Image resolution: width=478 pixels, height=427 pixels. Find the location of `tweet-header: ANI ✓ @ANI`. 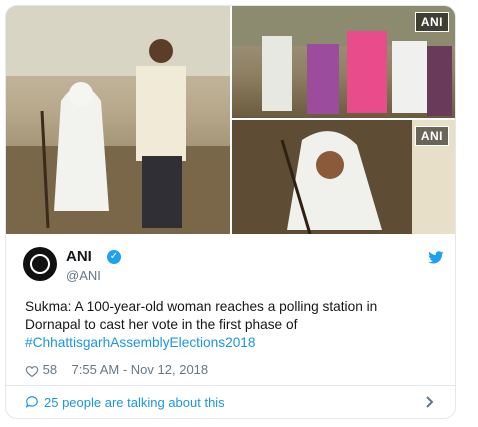

tweet-header: ANI ✓ @ANI is located at coordinates (234, 267).